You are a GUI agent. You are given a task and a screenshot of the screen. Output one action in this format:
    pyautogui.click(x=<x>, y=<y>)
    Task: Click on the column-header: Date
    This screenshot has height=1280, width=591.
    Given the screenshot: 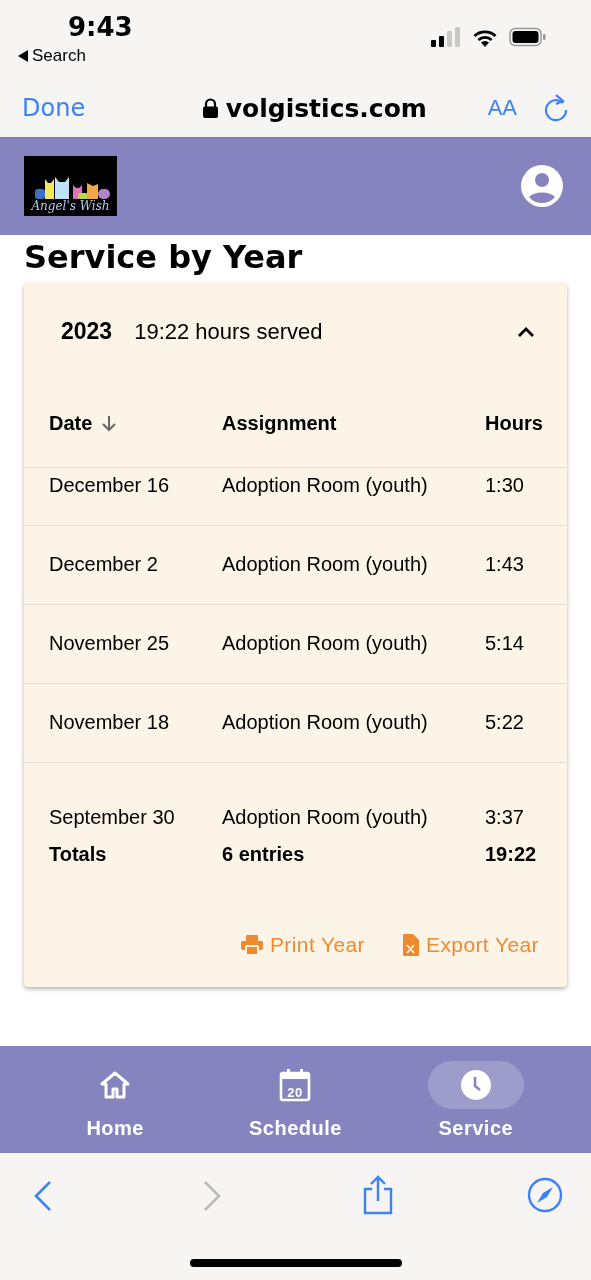 What is the action you would take?
    pyautogui.click(x=71, y=424)
    